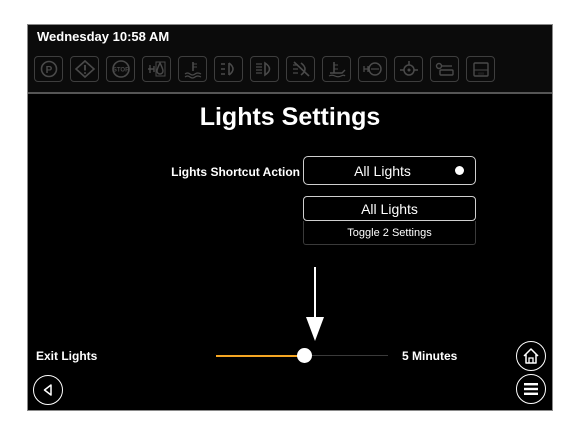 Image resolution: width=570 pixels, height=427 pixels. I want to click on svg-text: ooo, so click(481, 74).